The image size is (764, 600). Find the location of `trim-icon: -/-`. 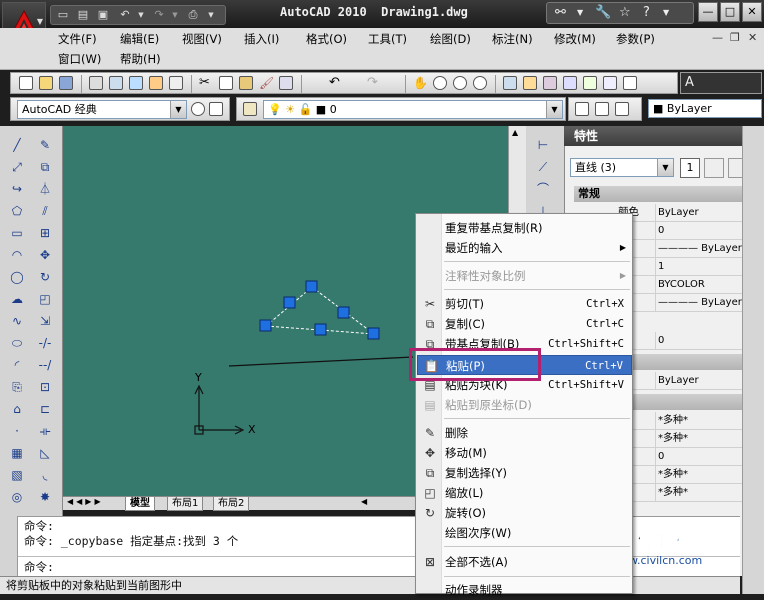

trim-icon: -/- is located at coordinates (45, 343).